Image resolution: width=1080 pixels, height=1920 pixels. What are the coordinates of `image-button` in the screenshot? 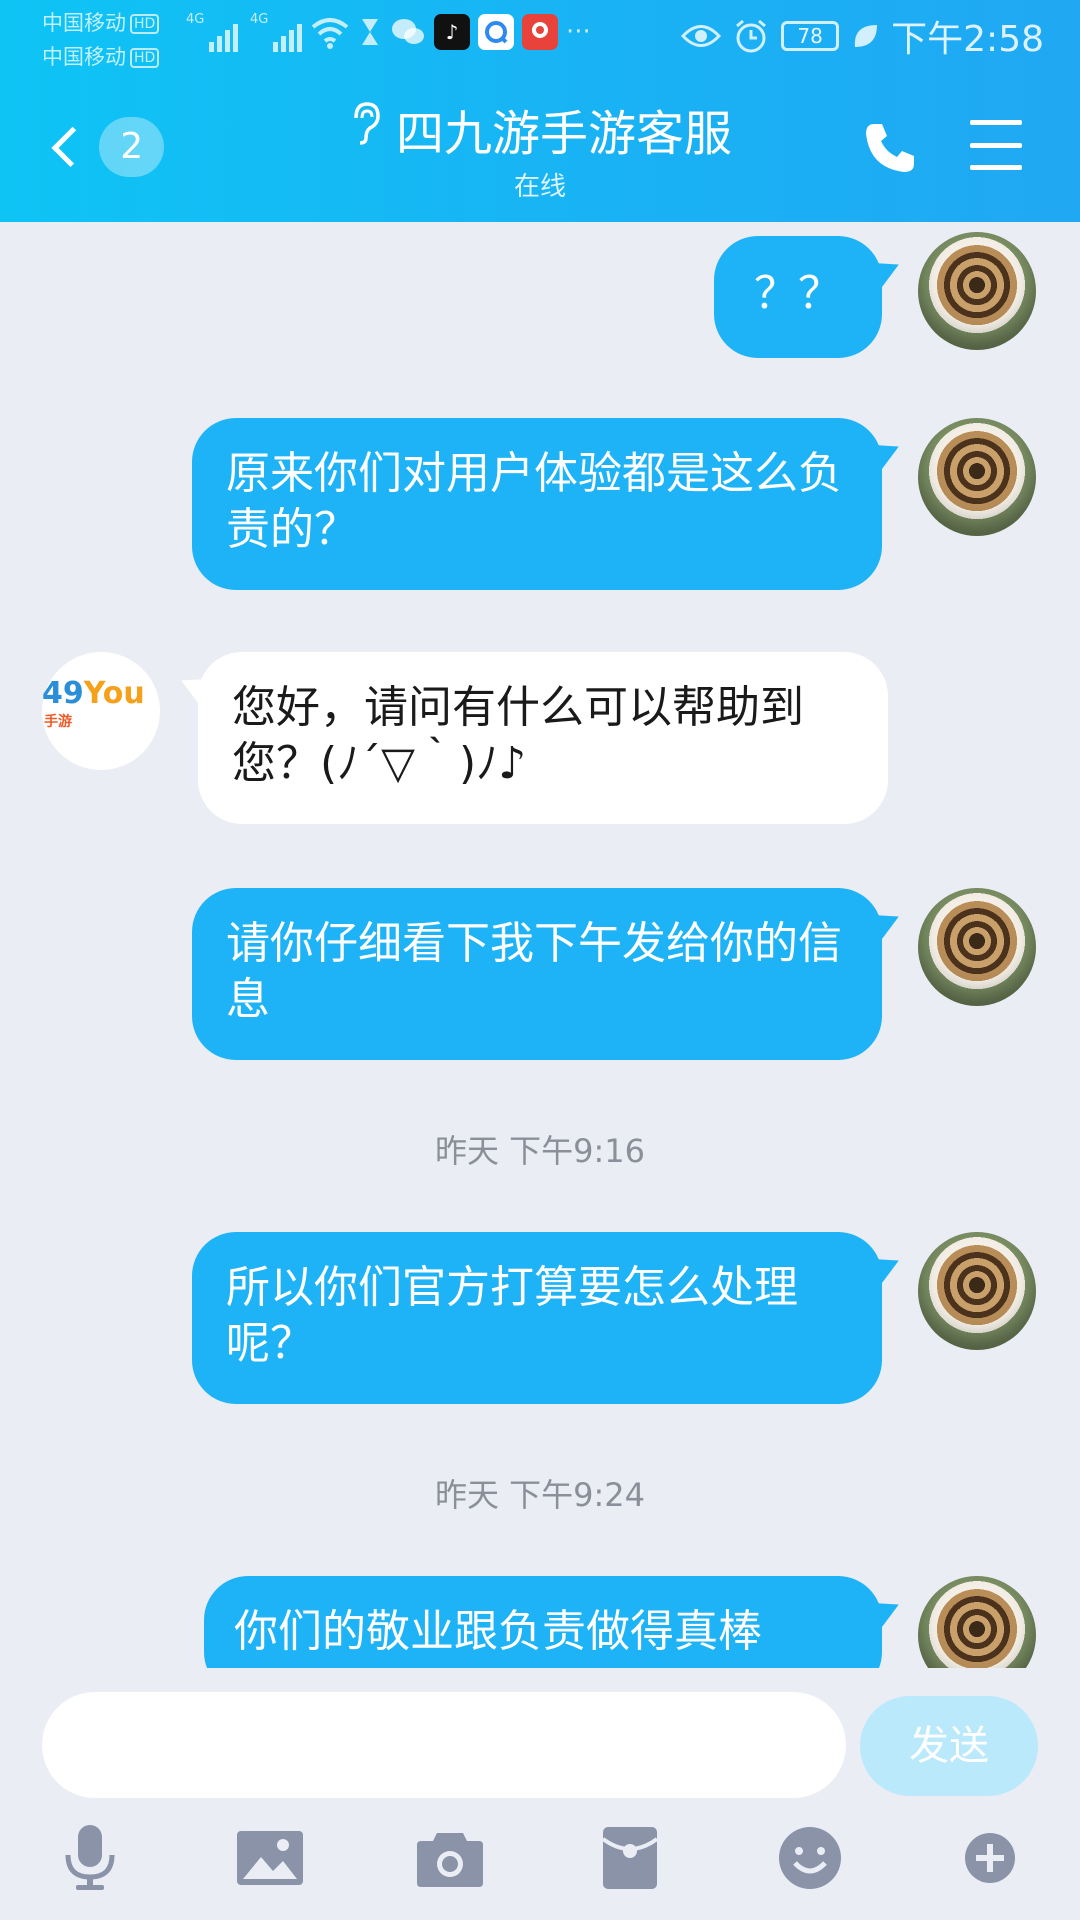 It's located at (270, 1858).